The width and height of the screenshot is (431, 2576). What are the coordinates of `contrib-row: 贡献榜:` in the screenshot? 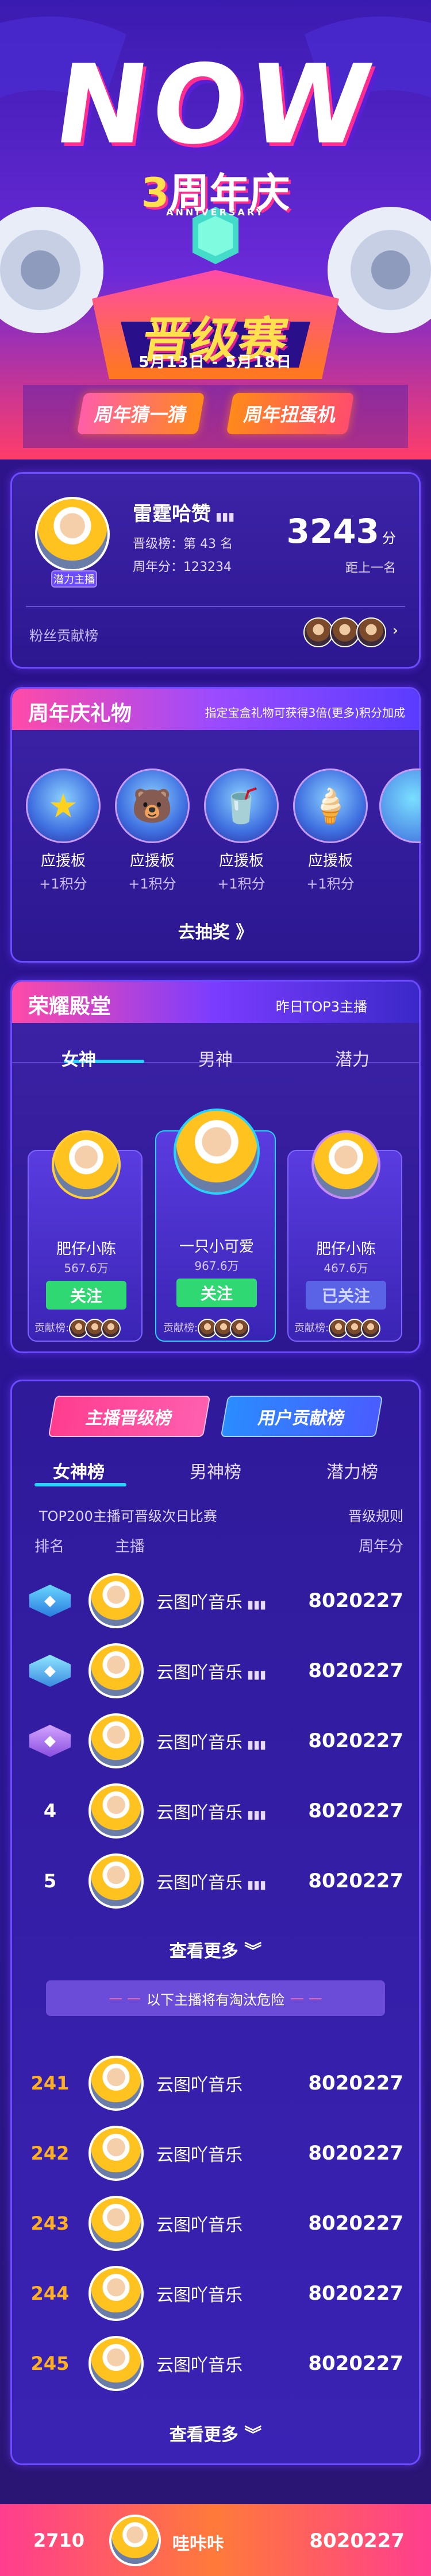 It's located at (337, 1328).